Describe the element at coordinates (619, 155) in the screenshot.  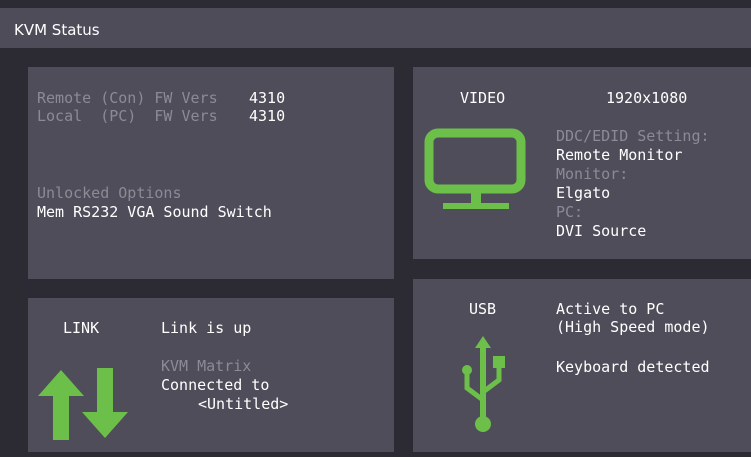
I see `ddc-edid-value: Remote Monitor` at that location.